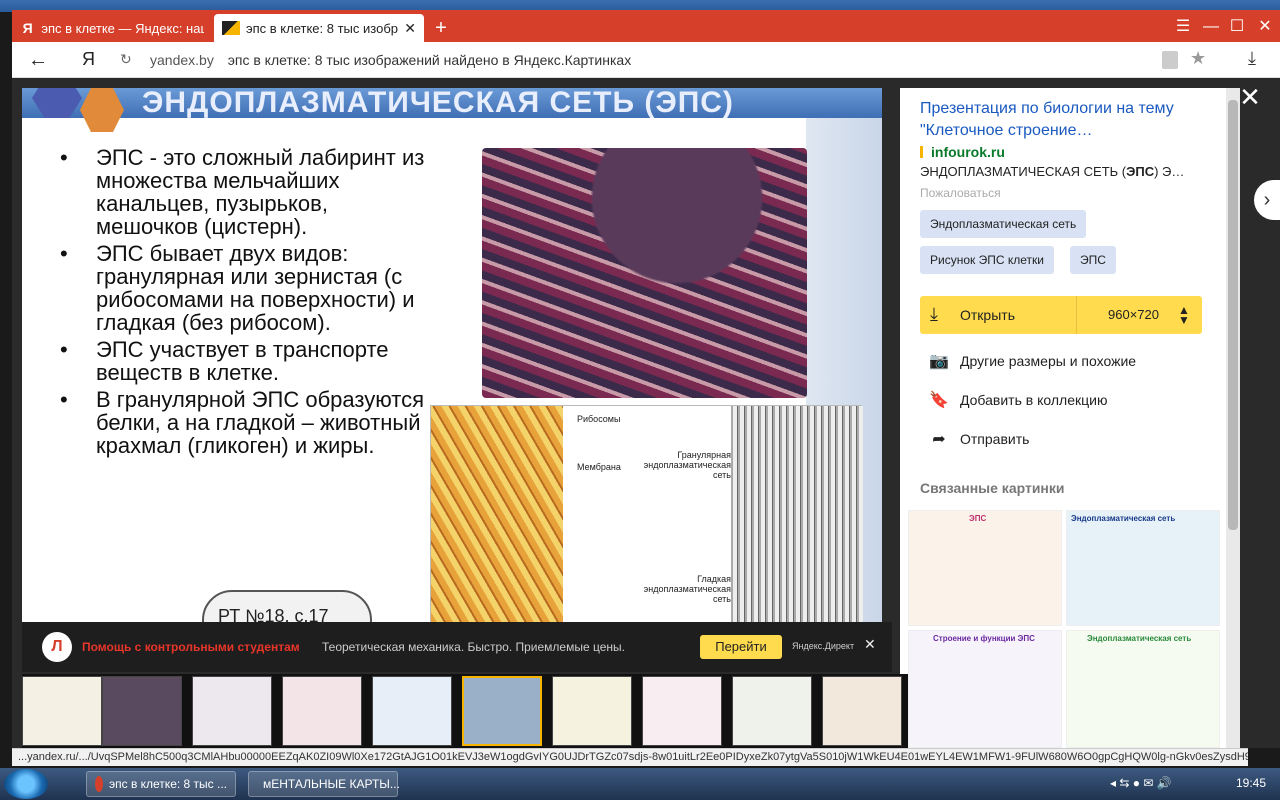  What do you see at coordinates (1250, 98) in the screenshot?
I see `close-viewer-icon: ✕` at bounding box center [1250, 98].